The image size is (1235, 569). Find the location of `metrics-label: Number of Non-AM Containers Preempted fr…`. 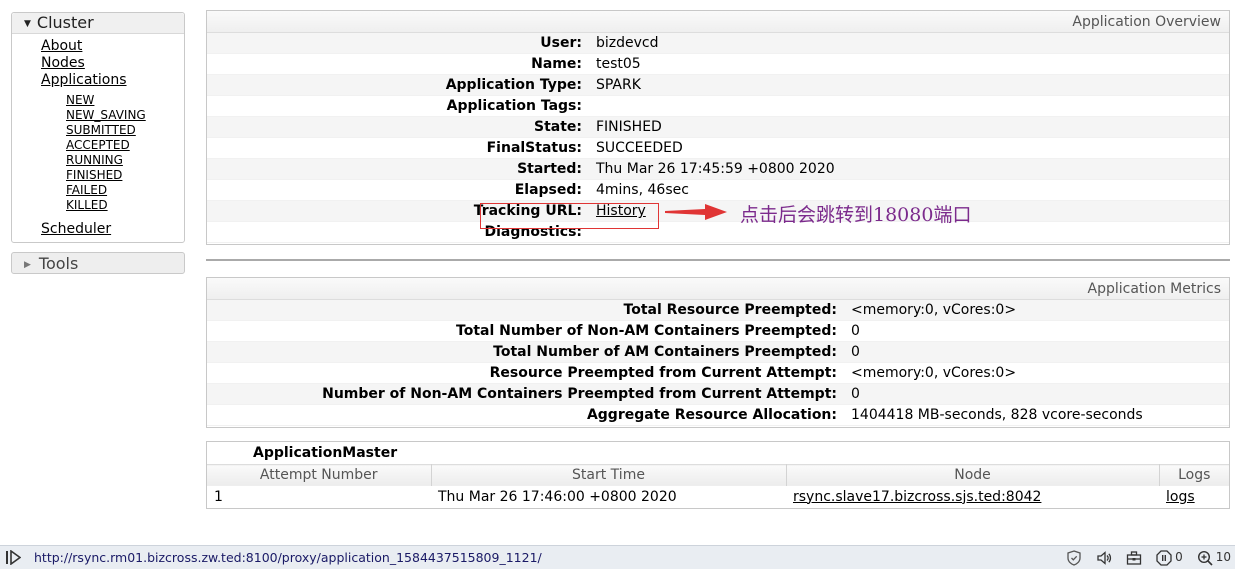

metrics-label: Number of Non-AM Containers Preempted fr… is located at coordinates (579, 394).